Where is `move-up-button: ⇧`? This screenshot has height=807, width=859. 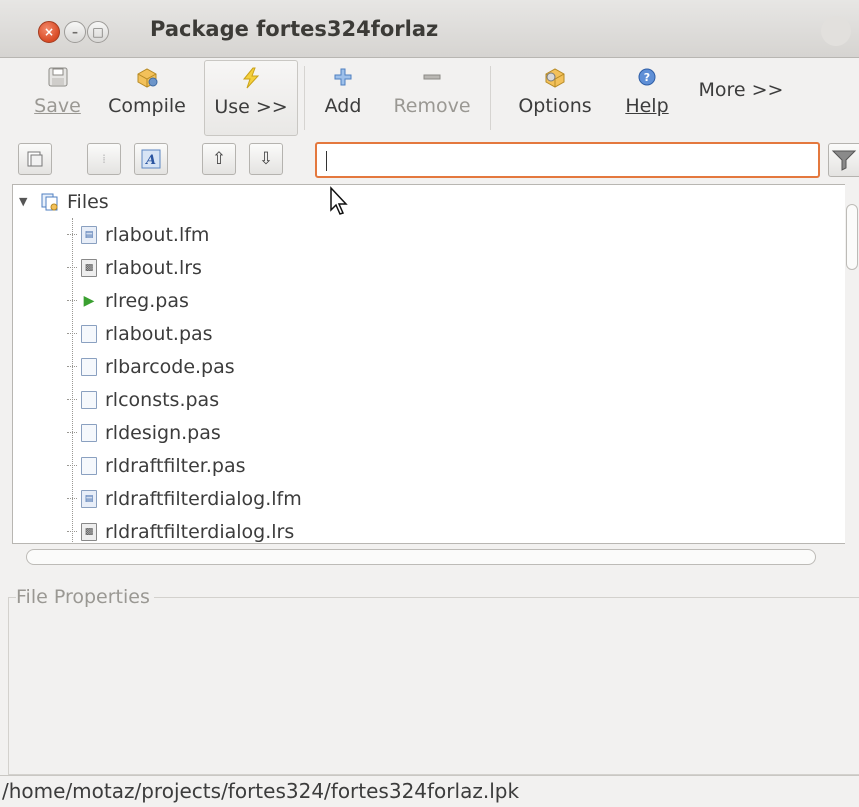 move-up-button: ⇧ is located at coordinates (219, 159).